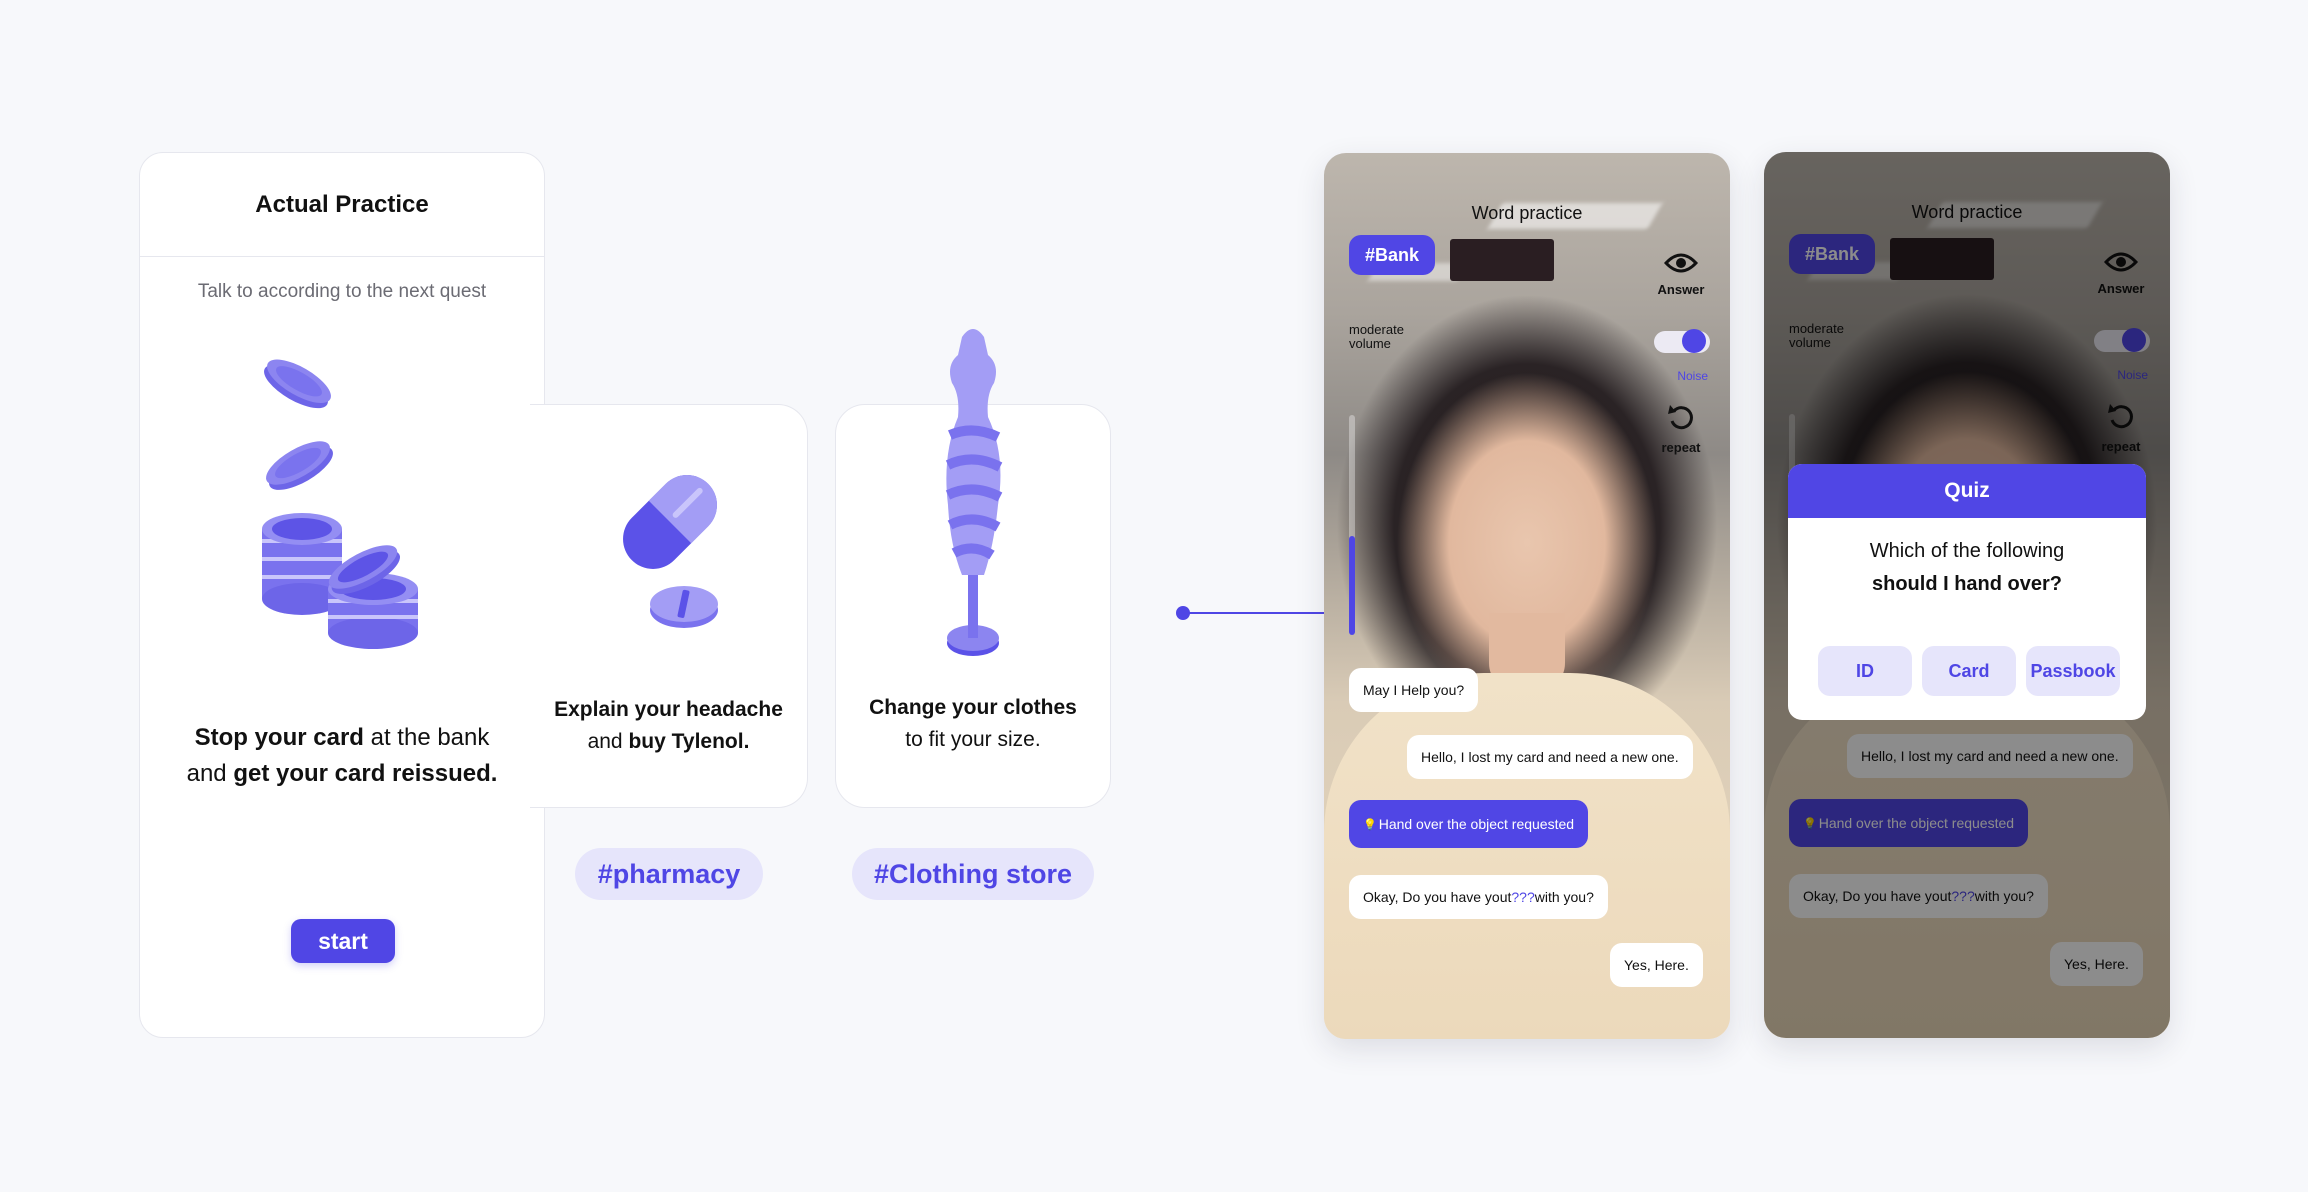 The image size is (2308, 1192). Describe the element at coordinates (973, 874) in the screenshot. I see `tag-clothing-store: #Clothing store` at that location.